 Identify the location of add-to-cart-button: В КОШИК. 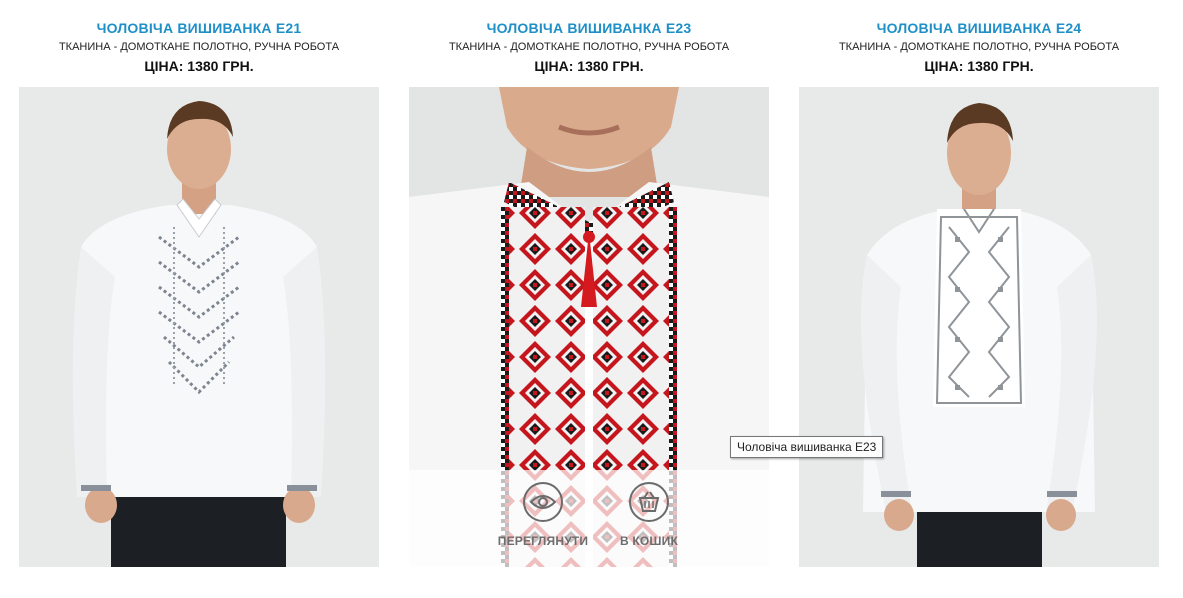
(649, 515).